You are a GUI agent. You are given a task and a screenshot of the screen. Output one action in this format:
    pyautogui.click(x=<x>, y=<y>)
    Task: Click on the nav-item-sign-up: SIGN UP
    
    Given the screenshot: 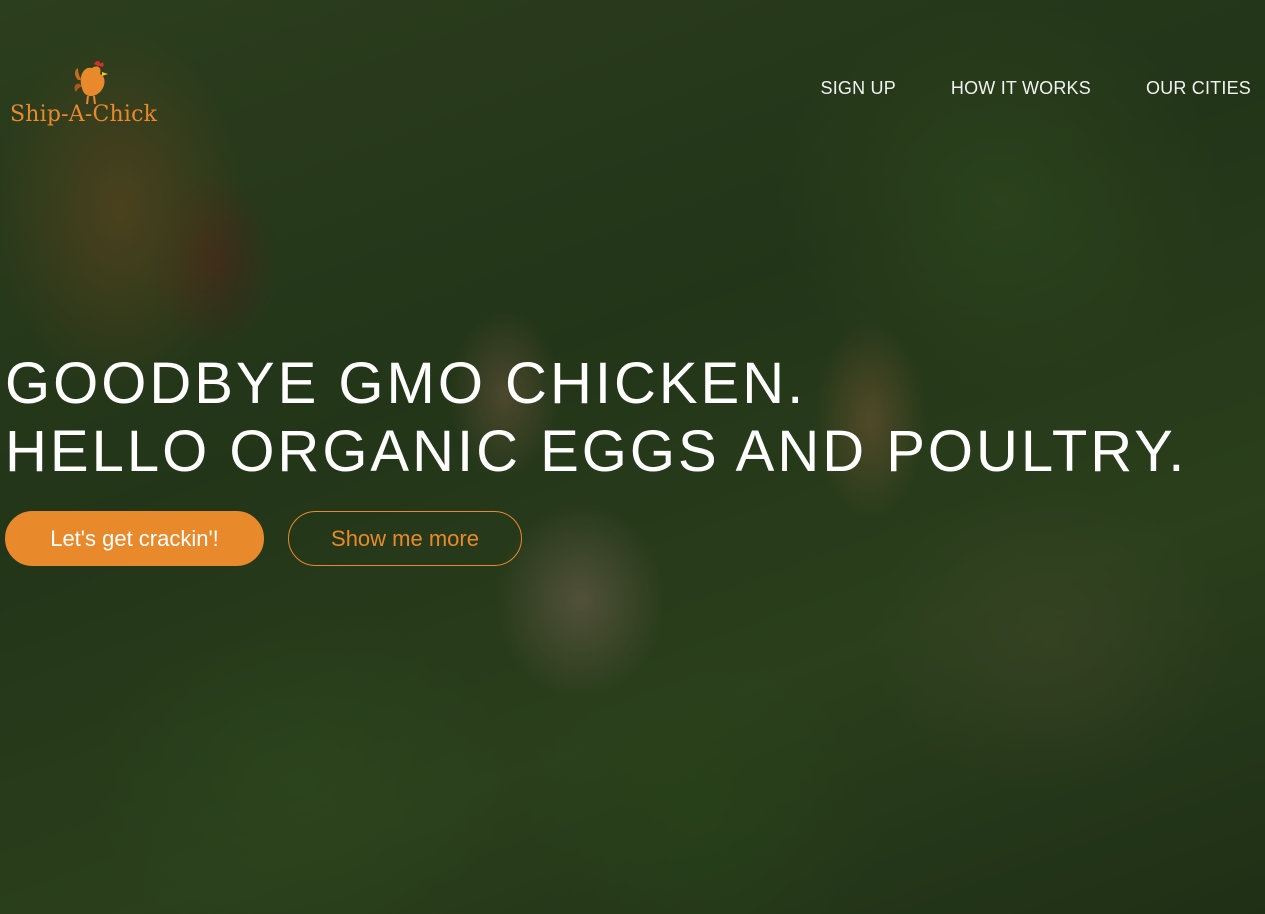 What is the action you would take?
    pyautogui.click(x=857, y=88)
    